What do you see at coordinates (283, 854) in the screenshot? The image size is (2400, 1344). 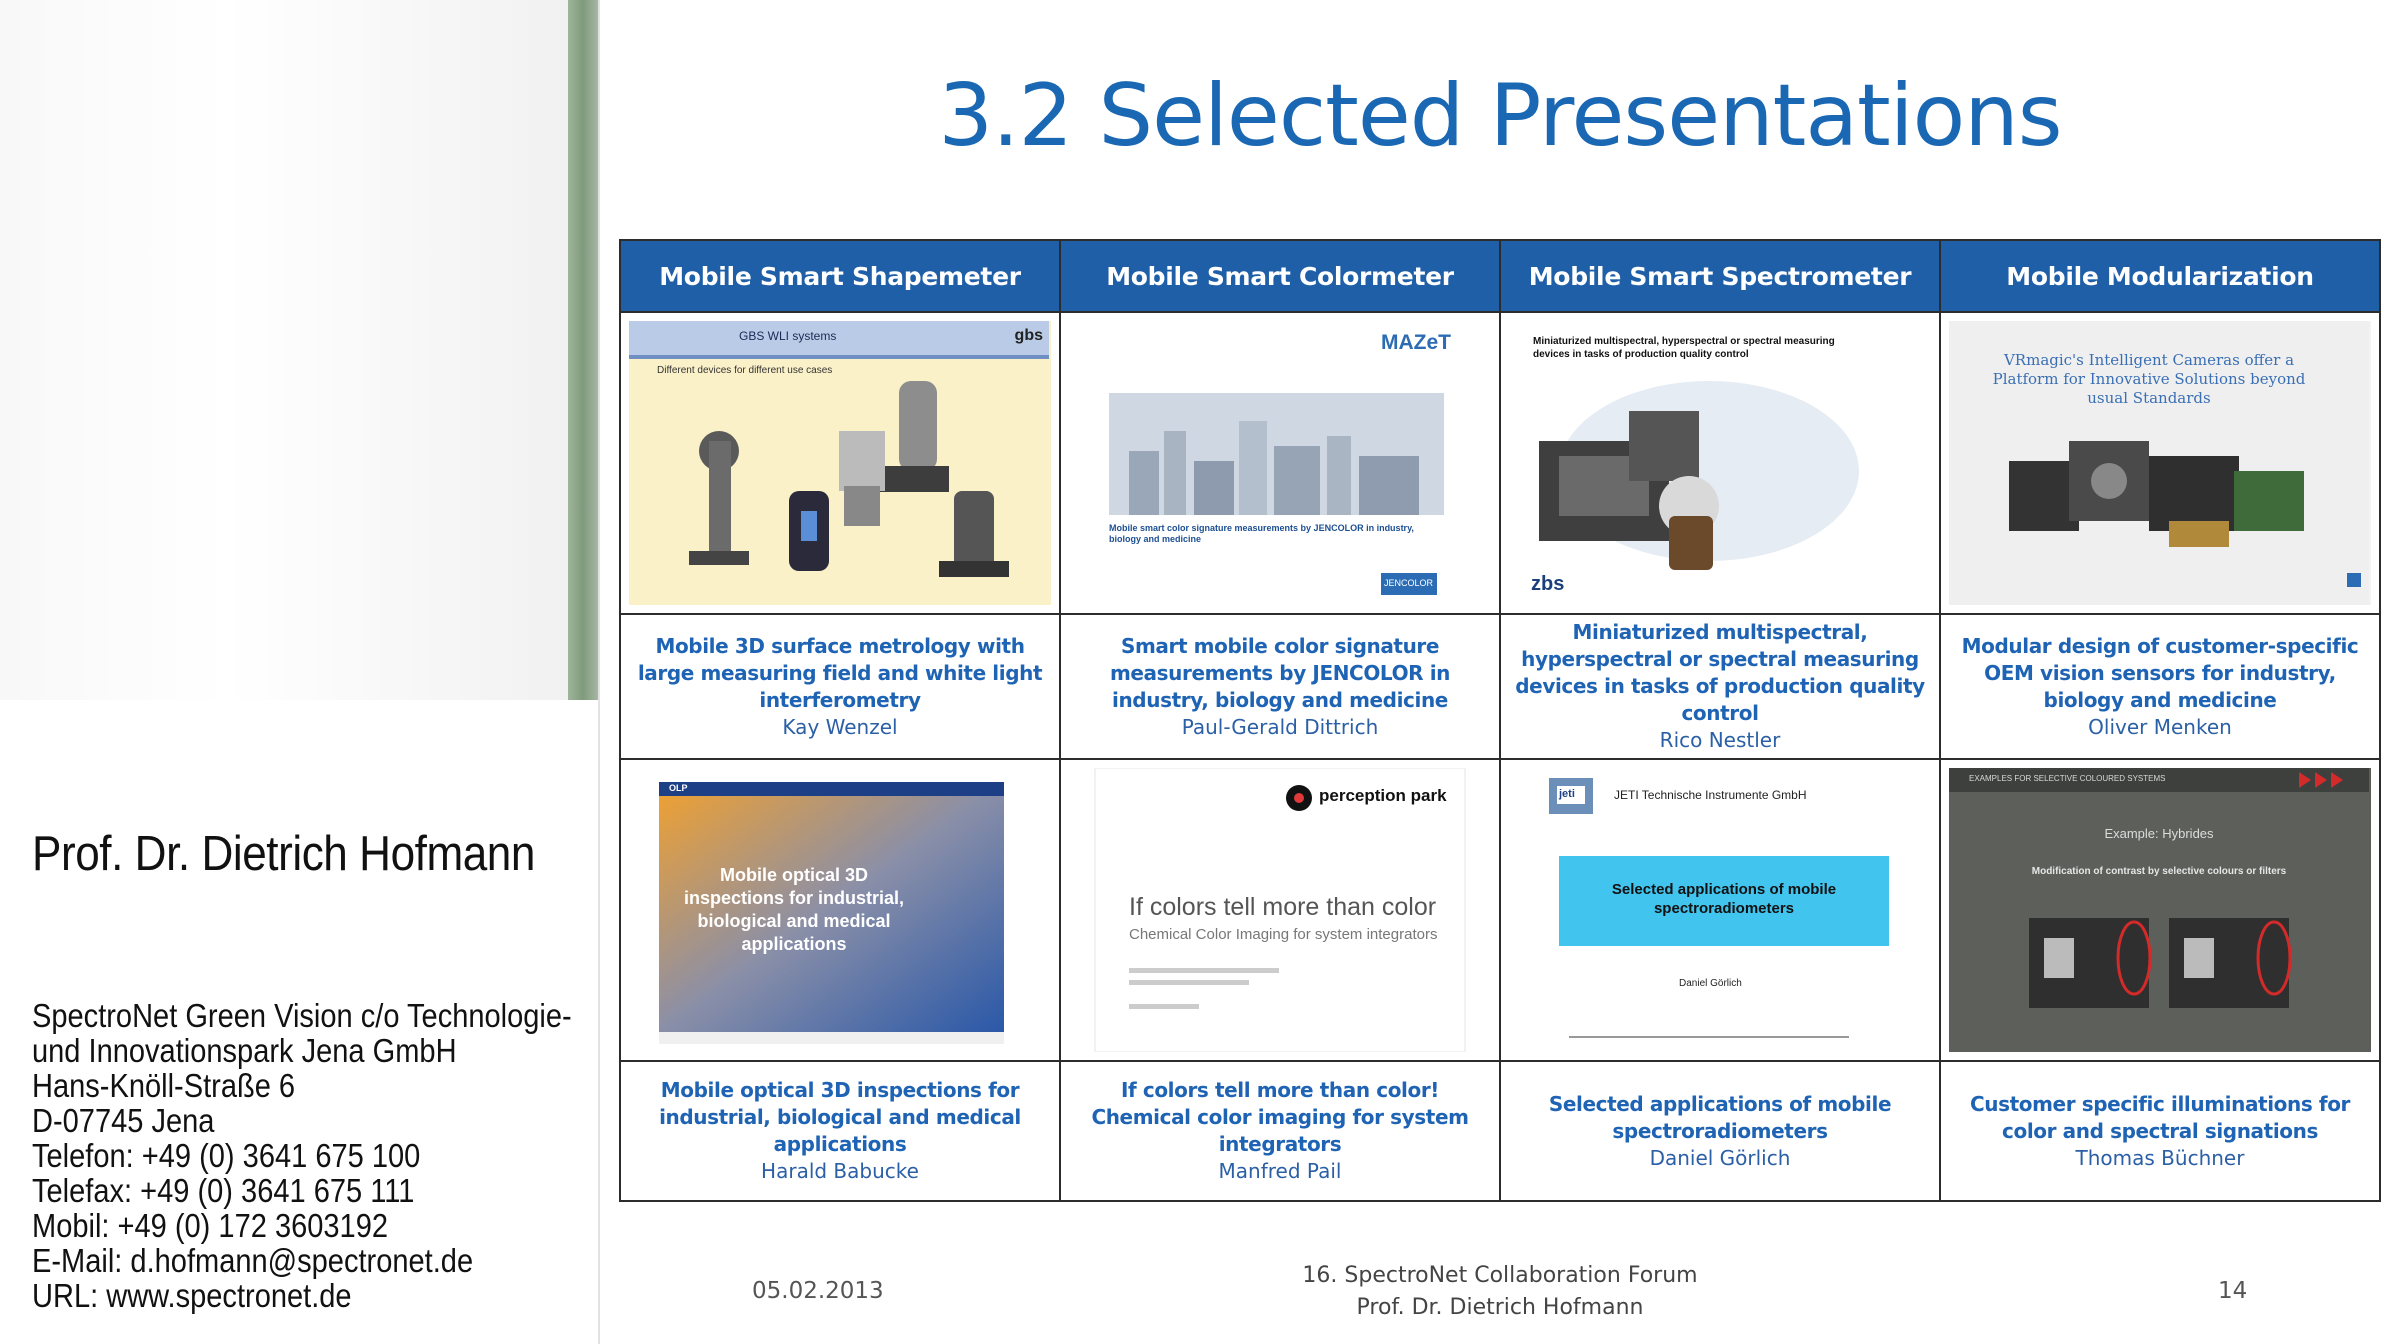 I see `speaker-name: Prof. Dr. Dietrich Hofmann` at bounding box center [283, 854].